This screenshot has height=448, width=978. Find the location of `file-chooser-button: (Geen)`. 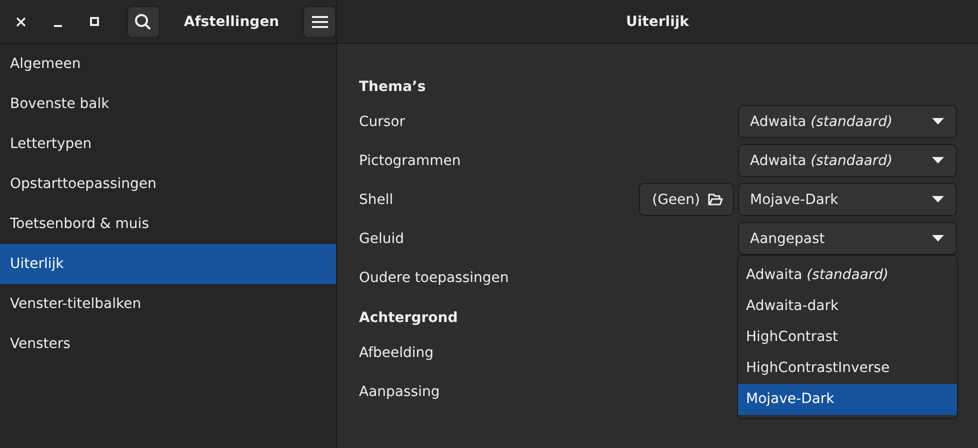

file-chooser-button: (Geen) is located at coordinates (686, 199).